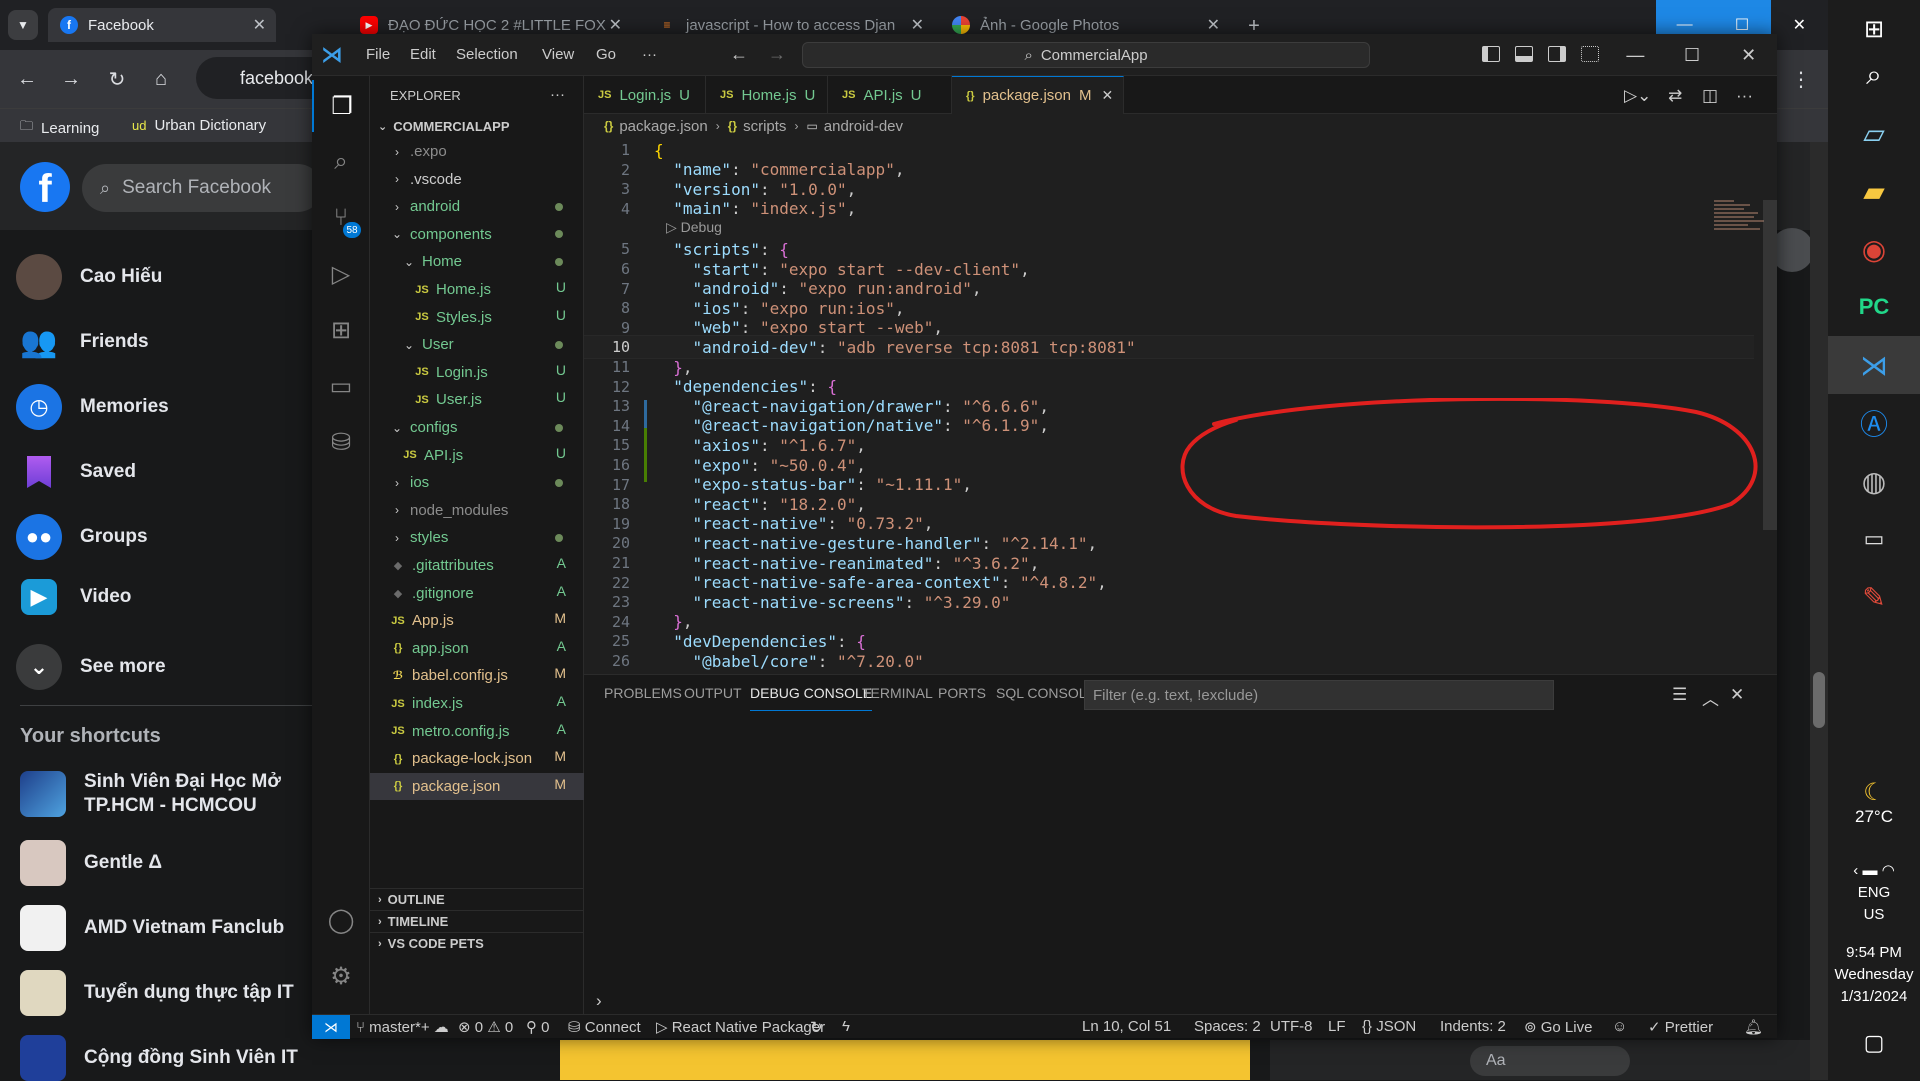 This screenshot has height=1081, width=1920. Describe the element at coordinates (599, 1001) in the screenshot. I see `console-prompt-icon: ›` at that location.